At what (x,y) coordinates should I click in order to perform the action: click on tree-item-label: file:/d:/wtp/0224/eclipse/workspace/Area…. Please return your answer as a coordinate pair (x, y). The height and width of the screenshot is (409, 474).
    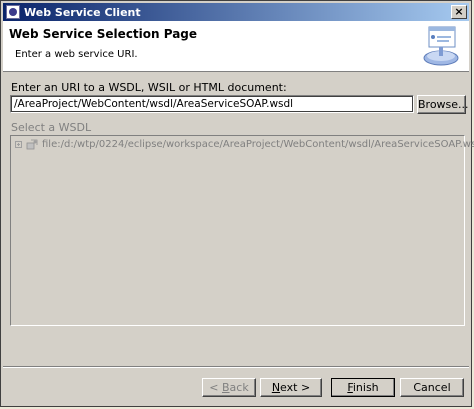
    Looking at the image, I should click on (258, 144).